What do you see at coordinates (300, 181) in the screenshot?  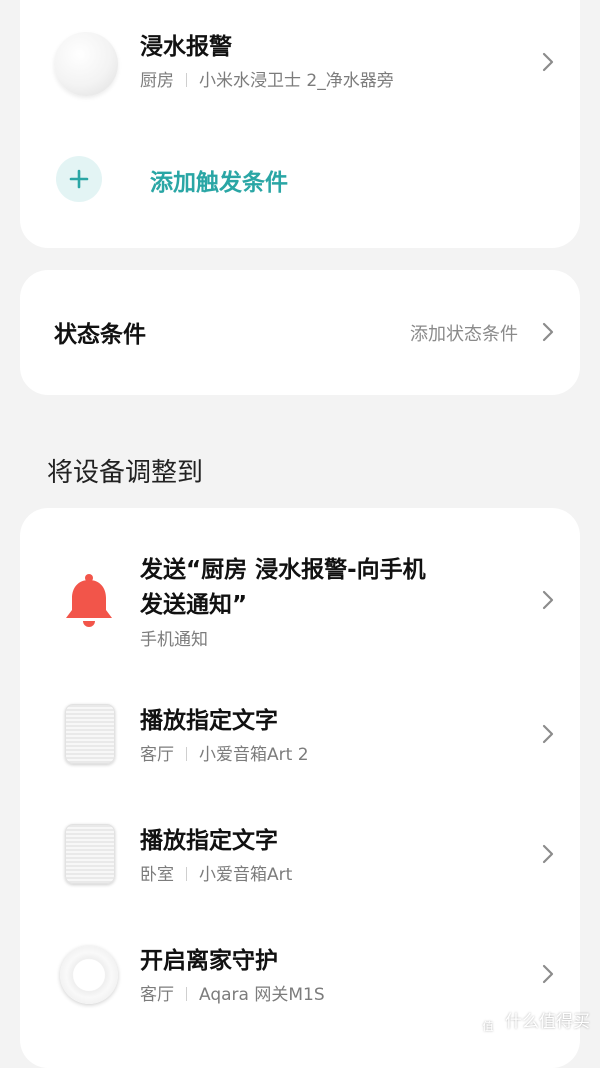 I see `add-trigger-row: 添加触发条件` at bounding box center [300, 181].